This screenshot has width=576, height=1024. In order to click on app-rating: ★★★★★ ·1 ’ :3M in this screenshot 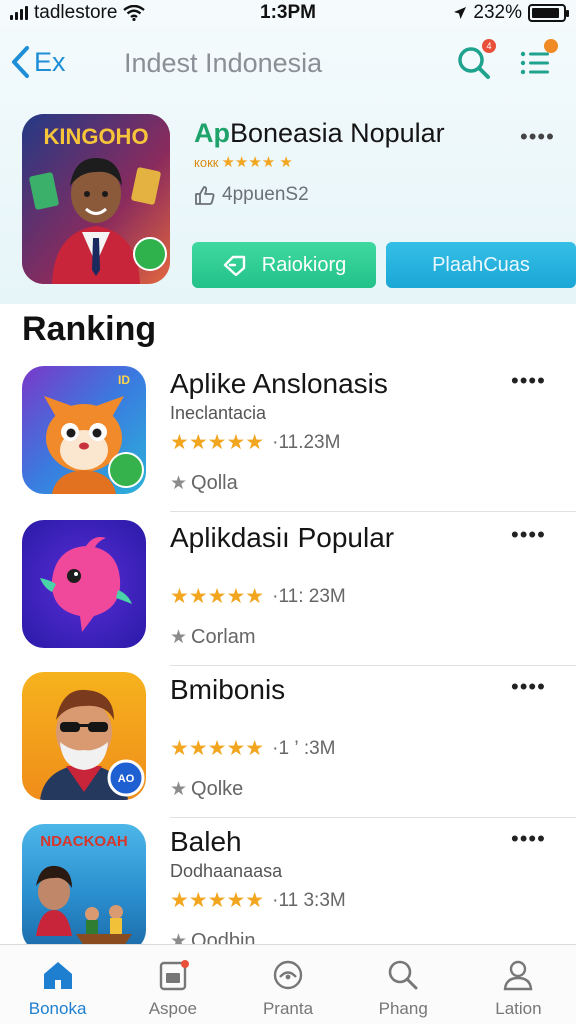, I will do `click(253, 748)`.